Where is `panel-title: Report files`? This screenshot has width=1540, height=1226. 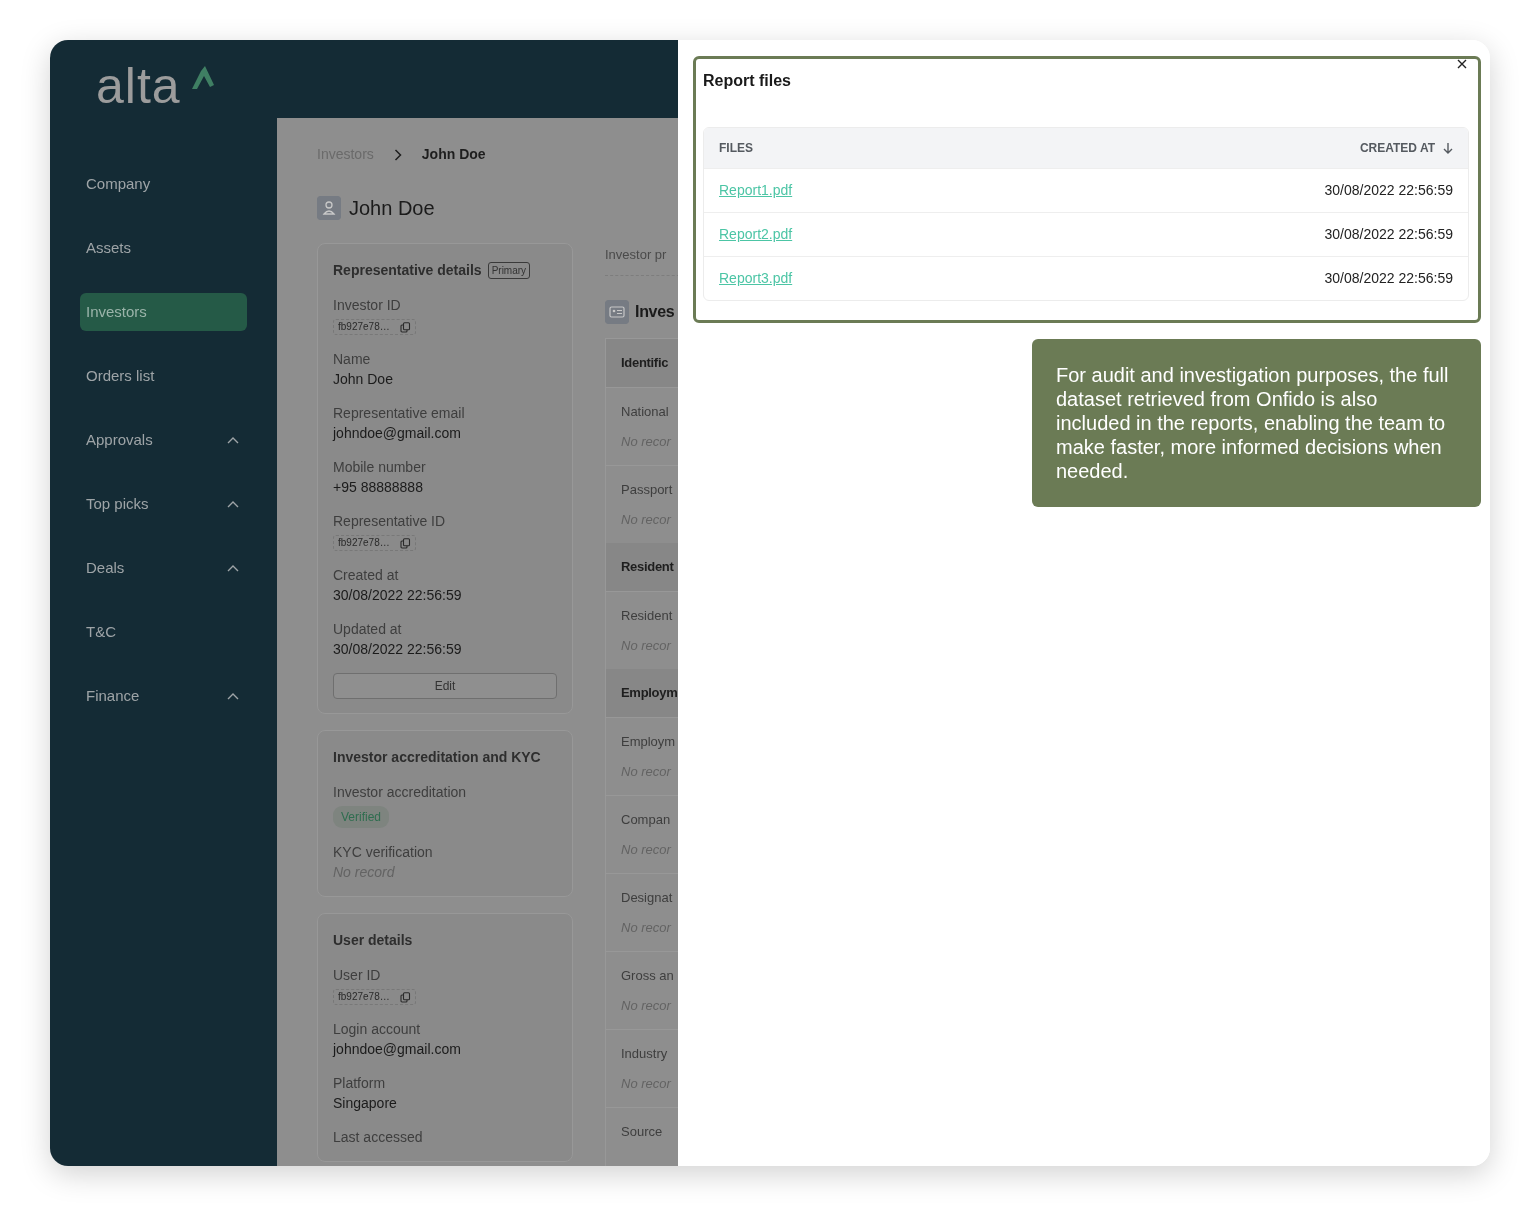 panel-title: Report files is located at coordinates (747, 81).